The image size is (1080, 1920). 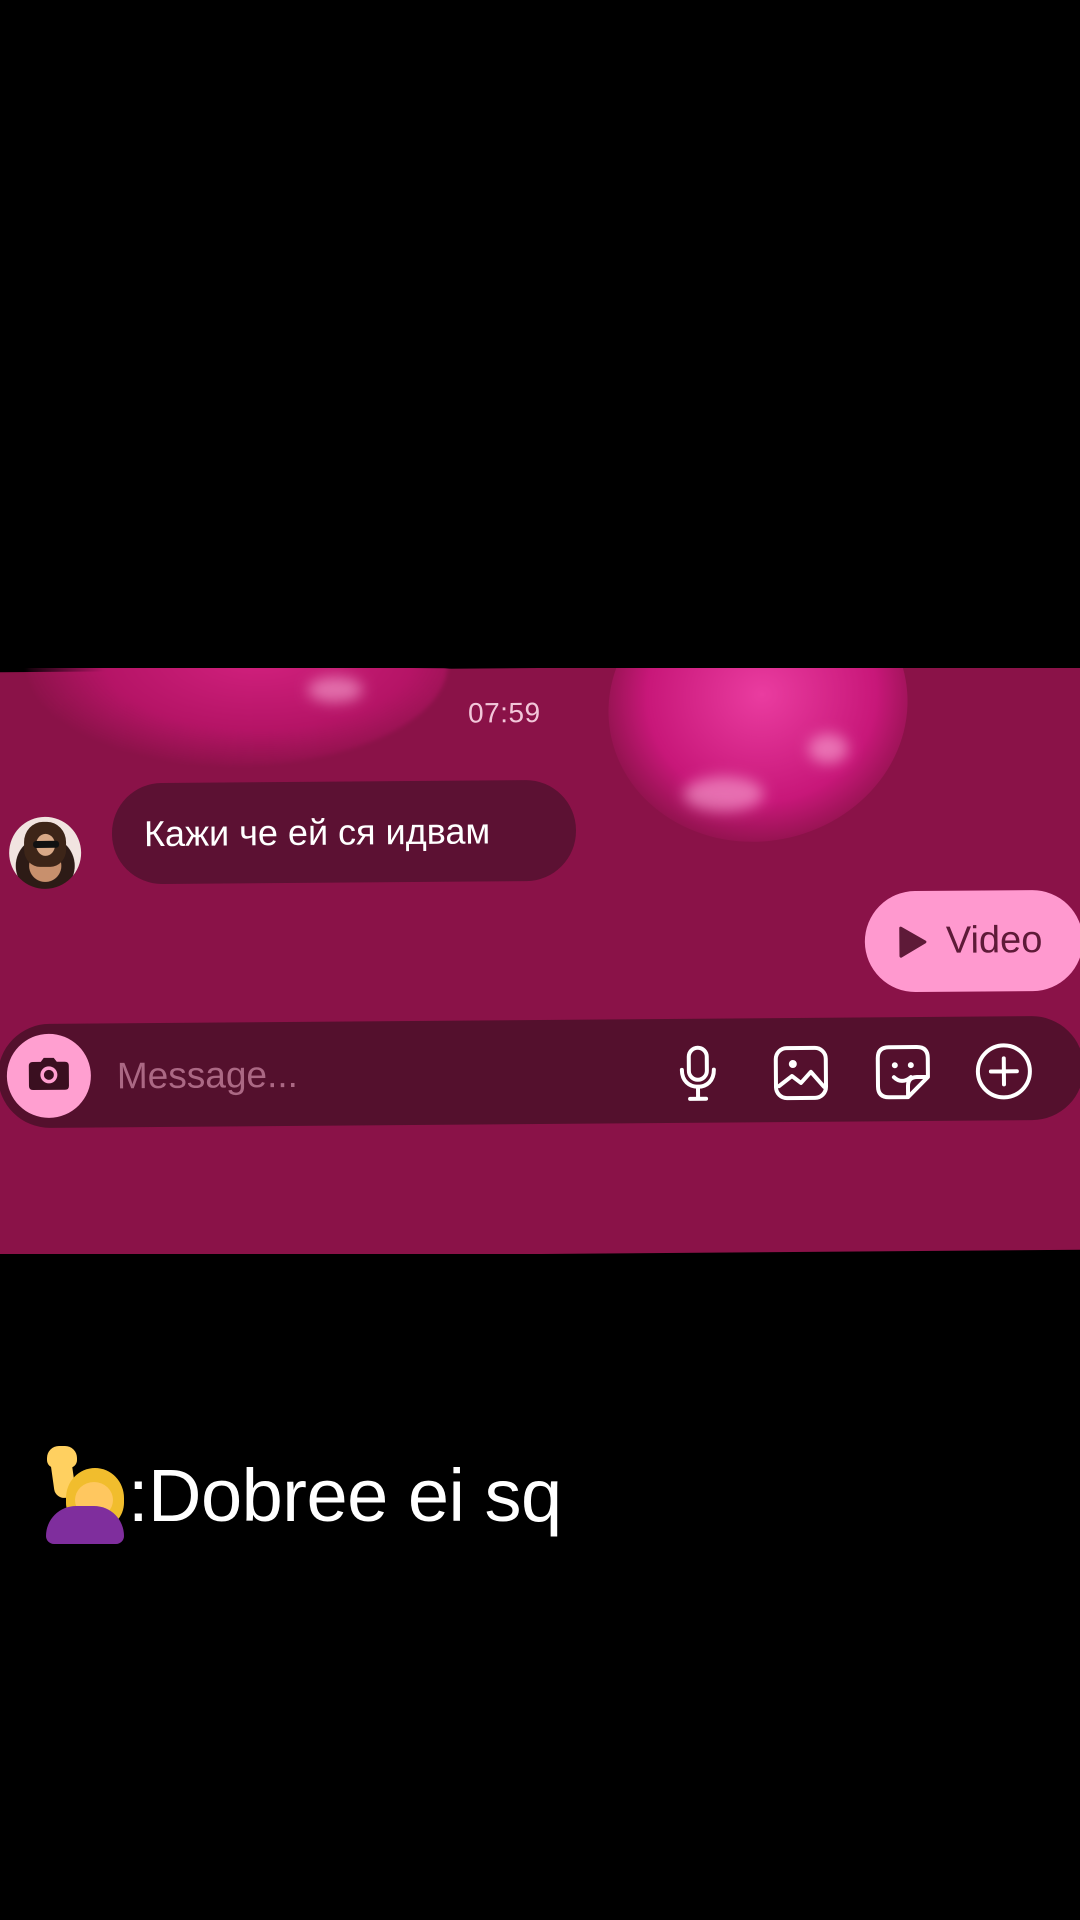 What do you see at coordinates (828, 748) in the screenshot?
I see `heart-glint` at bounding box center [828, 748].